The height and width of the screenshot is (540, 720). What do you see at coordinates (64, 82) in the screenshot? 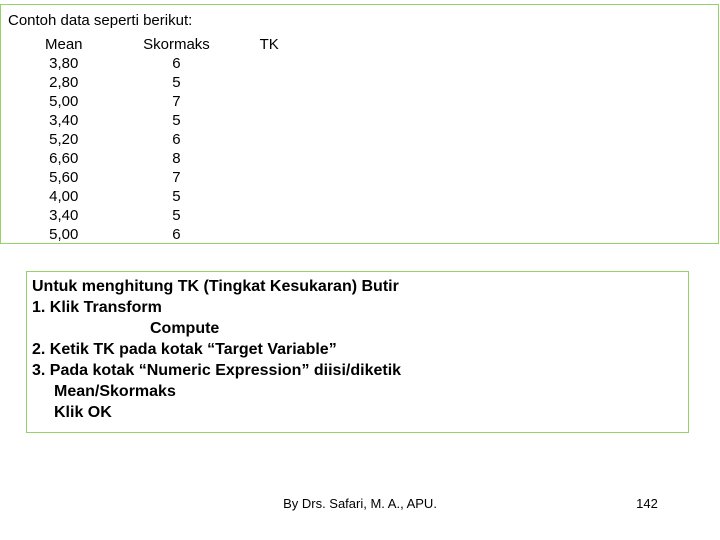
I see `cell-mean: 2,80` at bounding box center [64, 82].